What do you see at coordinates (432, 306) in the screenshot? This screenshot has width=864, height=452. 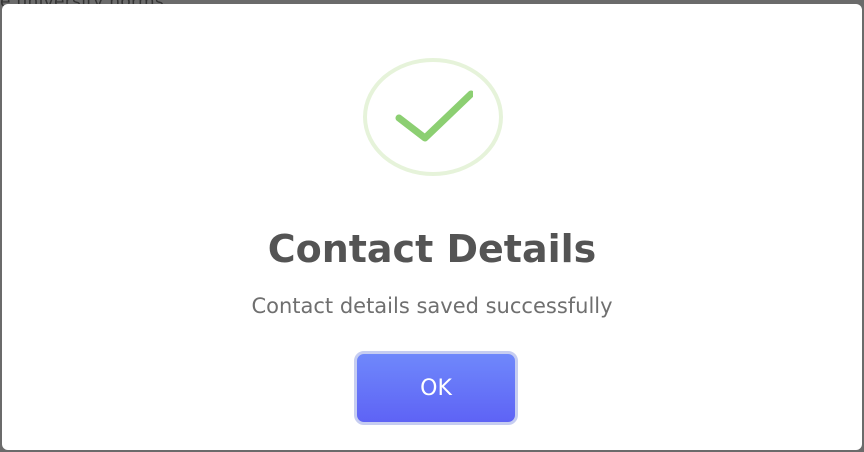 I see `dialog-message: Contact details saved successfully` at bounding box center [432, 306].